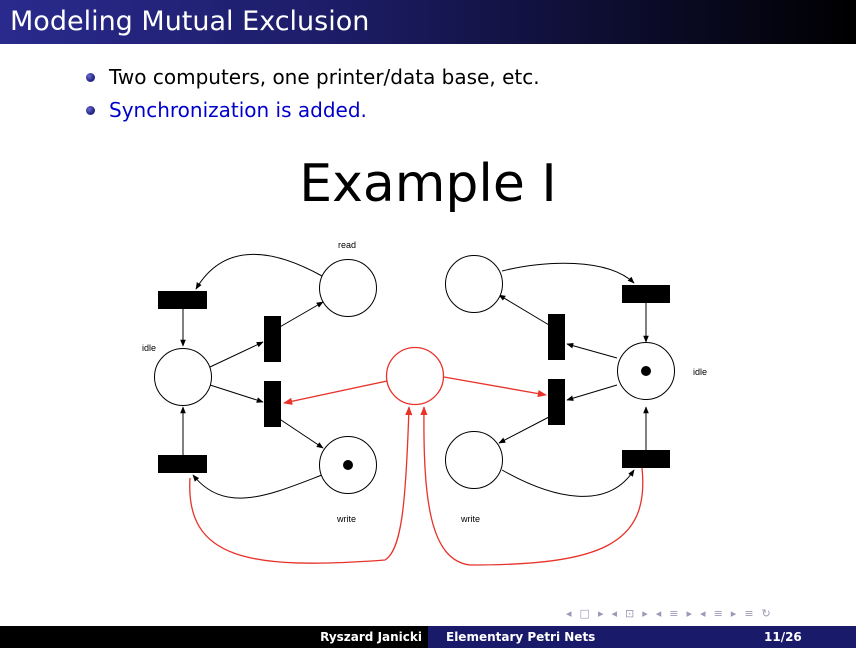 This screenshot has height=648, width=856. I want to click on label-idle-right: idle, so click(700, 372).